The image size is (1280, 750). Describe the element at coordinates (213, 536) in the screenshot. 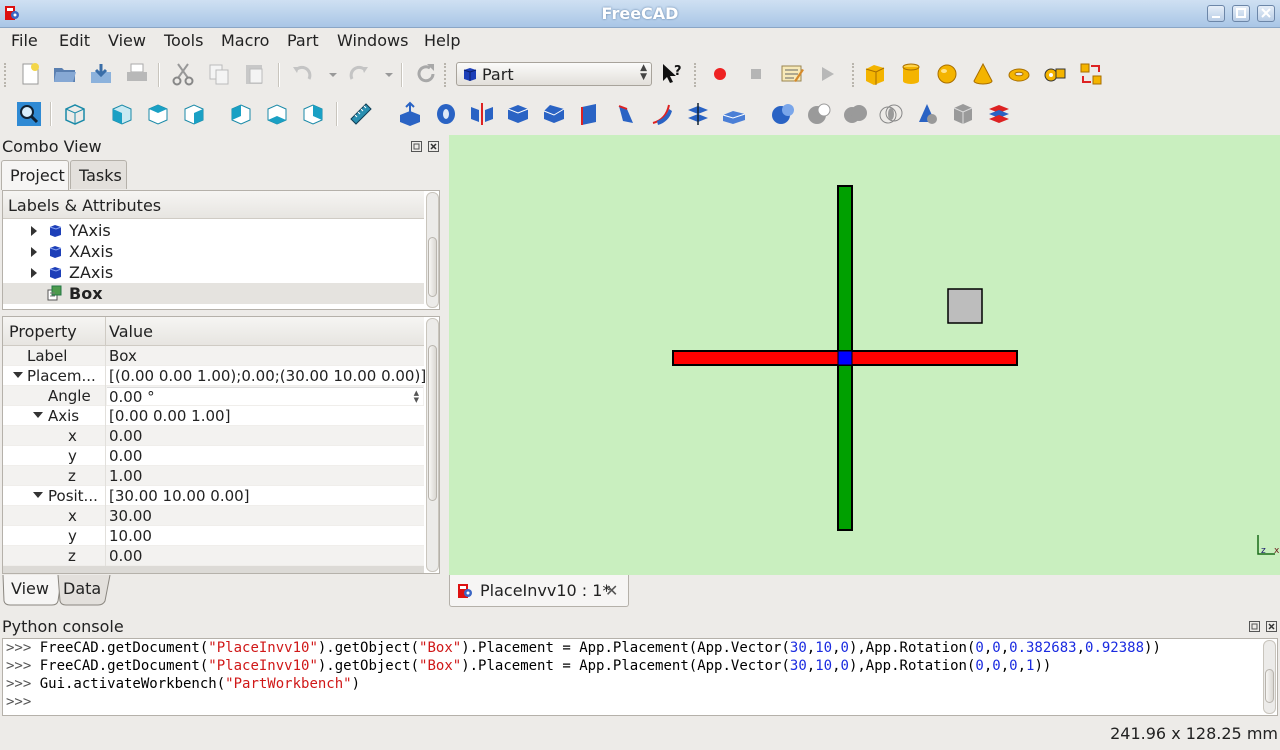

I see `property-row-position-y: y 10.00` at that location.